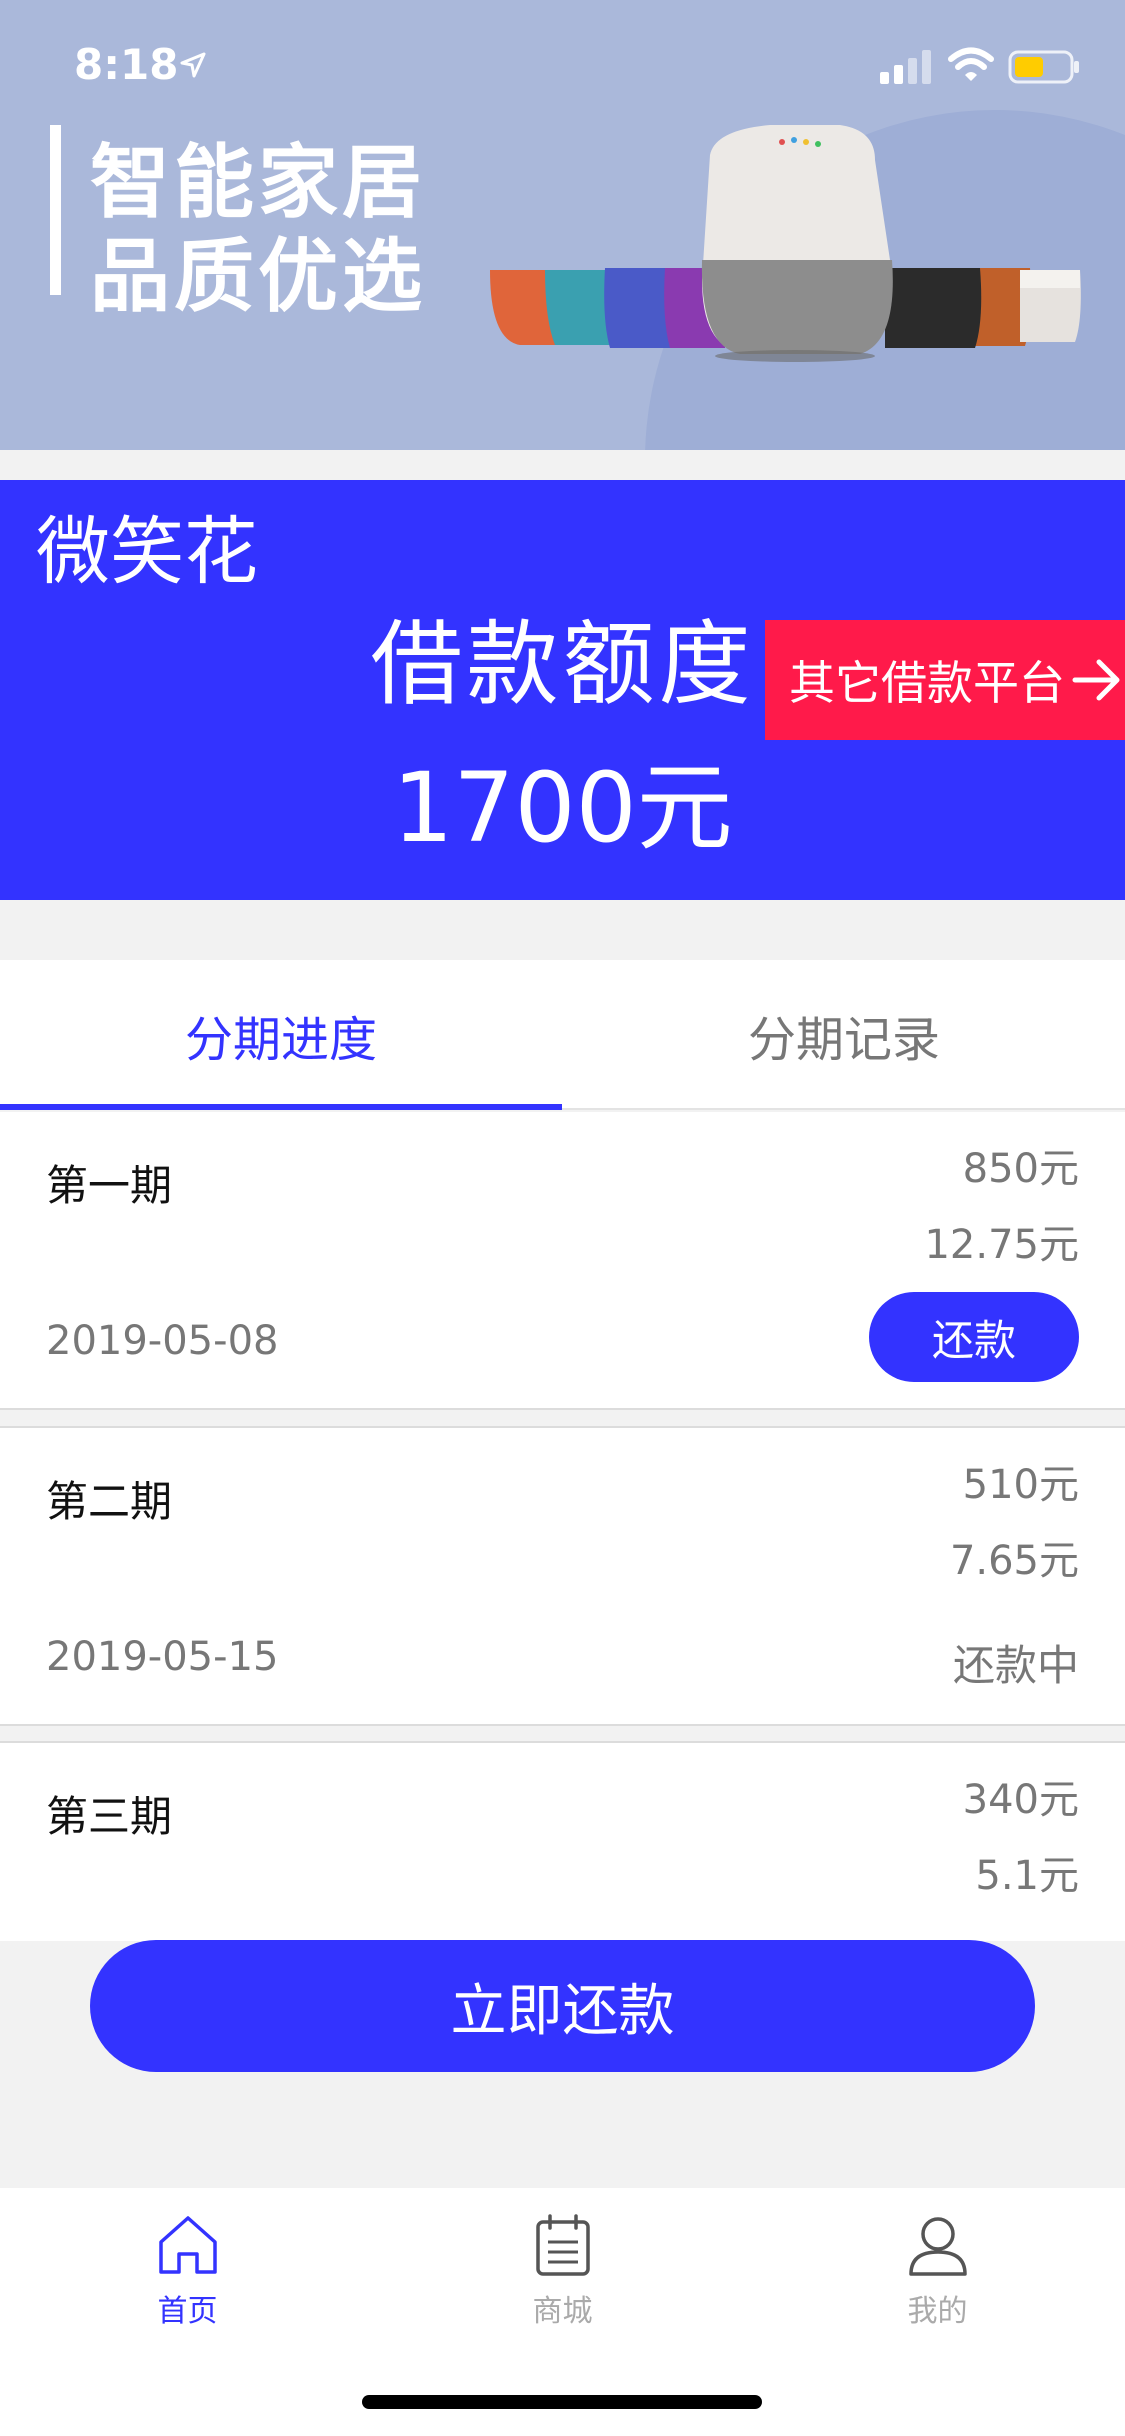 The image size is (1125, 2436). I want to click on installment-status: 还款中, so click(1015, 1665).